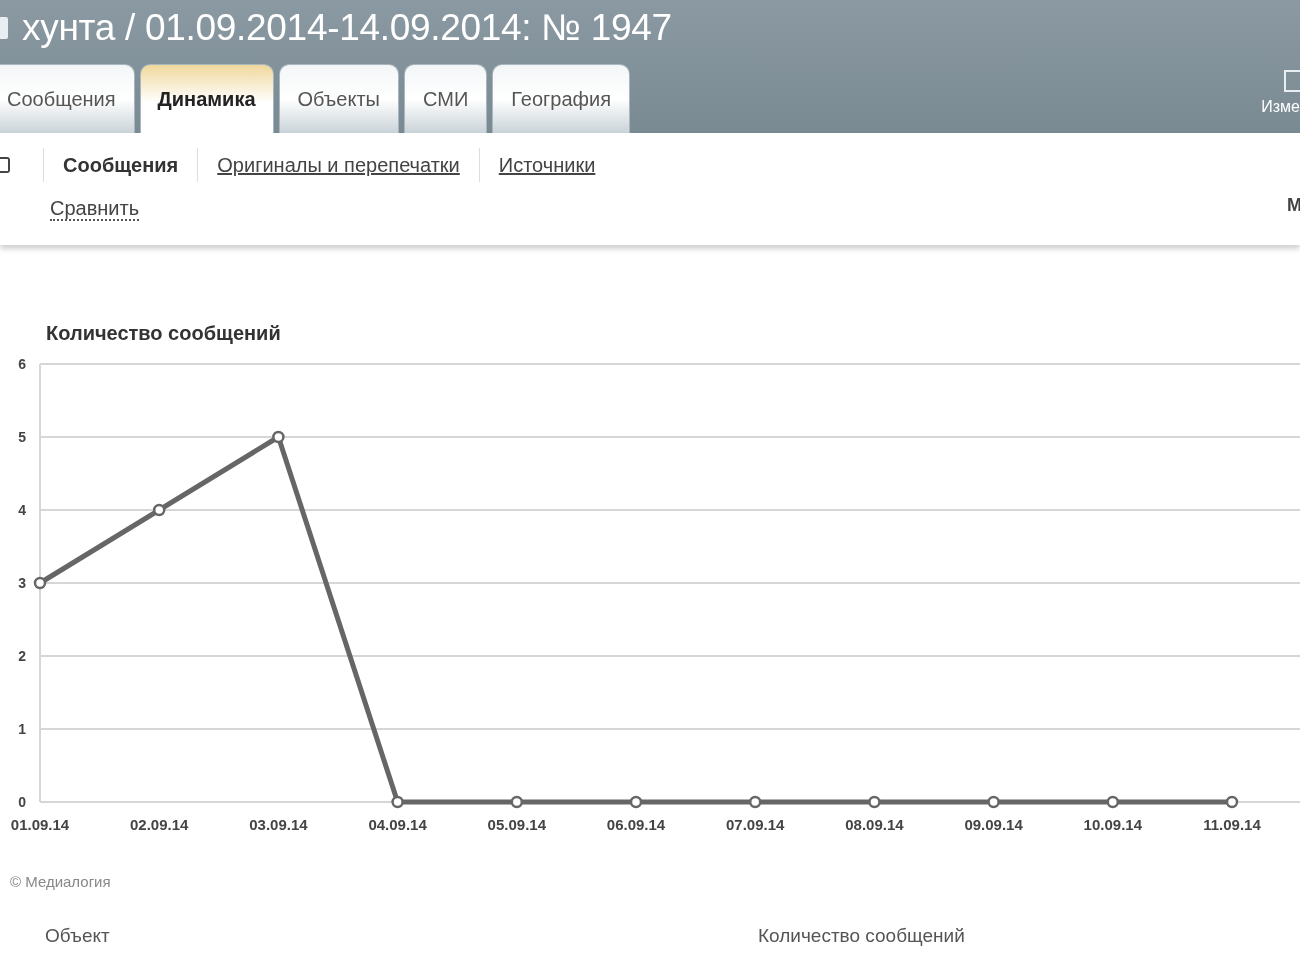 This screenshot has height=975, width=1300. I want to click on title-icon, so click(4, 28).